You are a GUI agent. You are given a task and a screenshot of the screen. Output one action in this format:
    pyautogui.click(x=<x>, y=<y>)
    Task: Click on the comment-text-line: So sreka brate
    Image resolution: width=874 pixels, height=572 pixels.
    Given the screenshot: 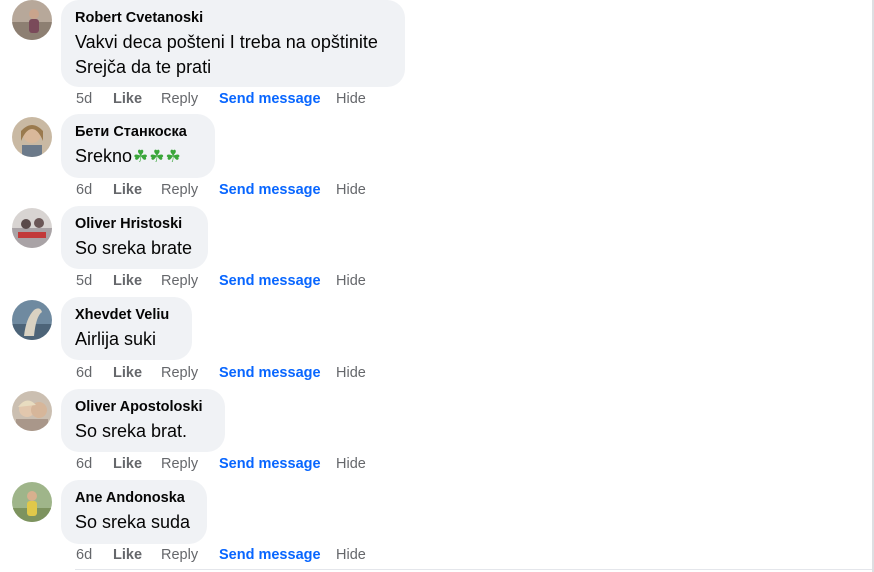 What is the action you would take?
    pyautogui.click(x=134, y=248)
    